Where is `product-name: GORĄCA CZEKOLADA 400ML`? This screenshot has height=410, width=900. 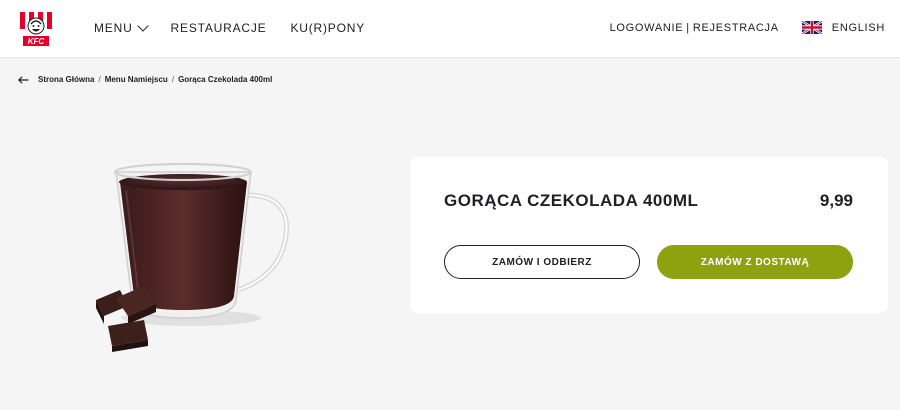
product-name: GORĄCA CZEKOLADA 400ML is located at coordinates (571, 200).